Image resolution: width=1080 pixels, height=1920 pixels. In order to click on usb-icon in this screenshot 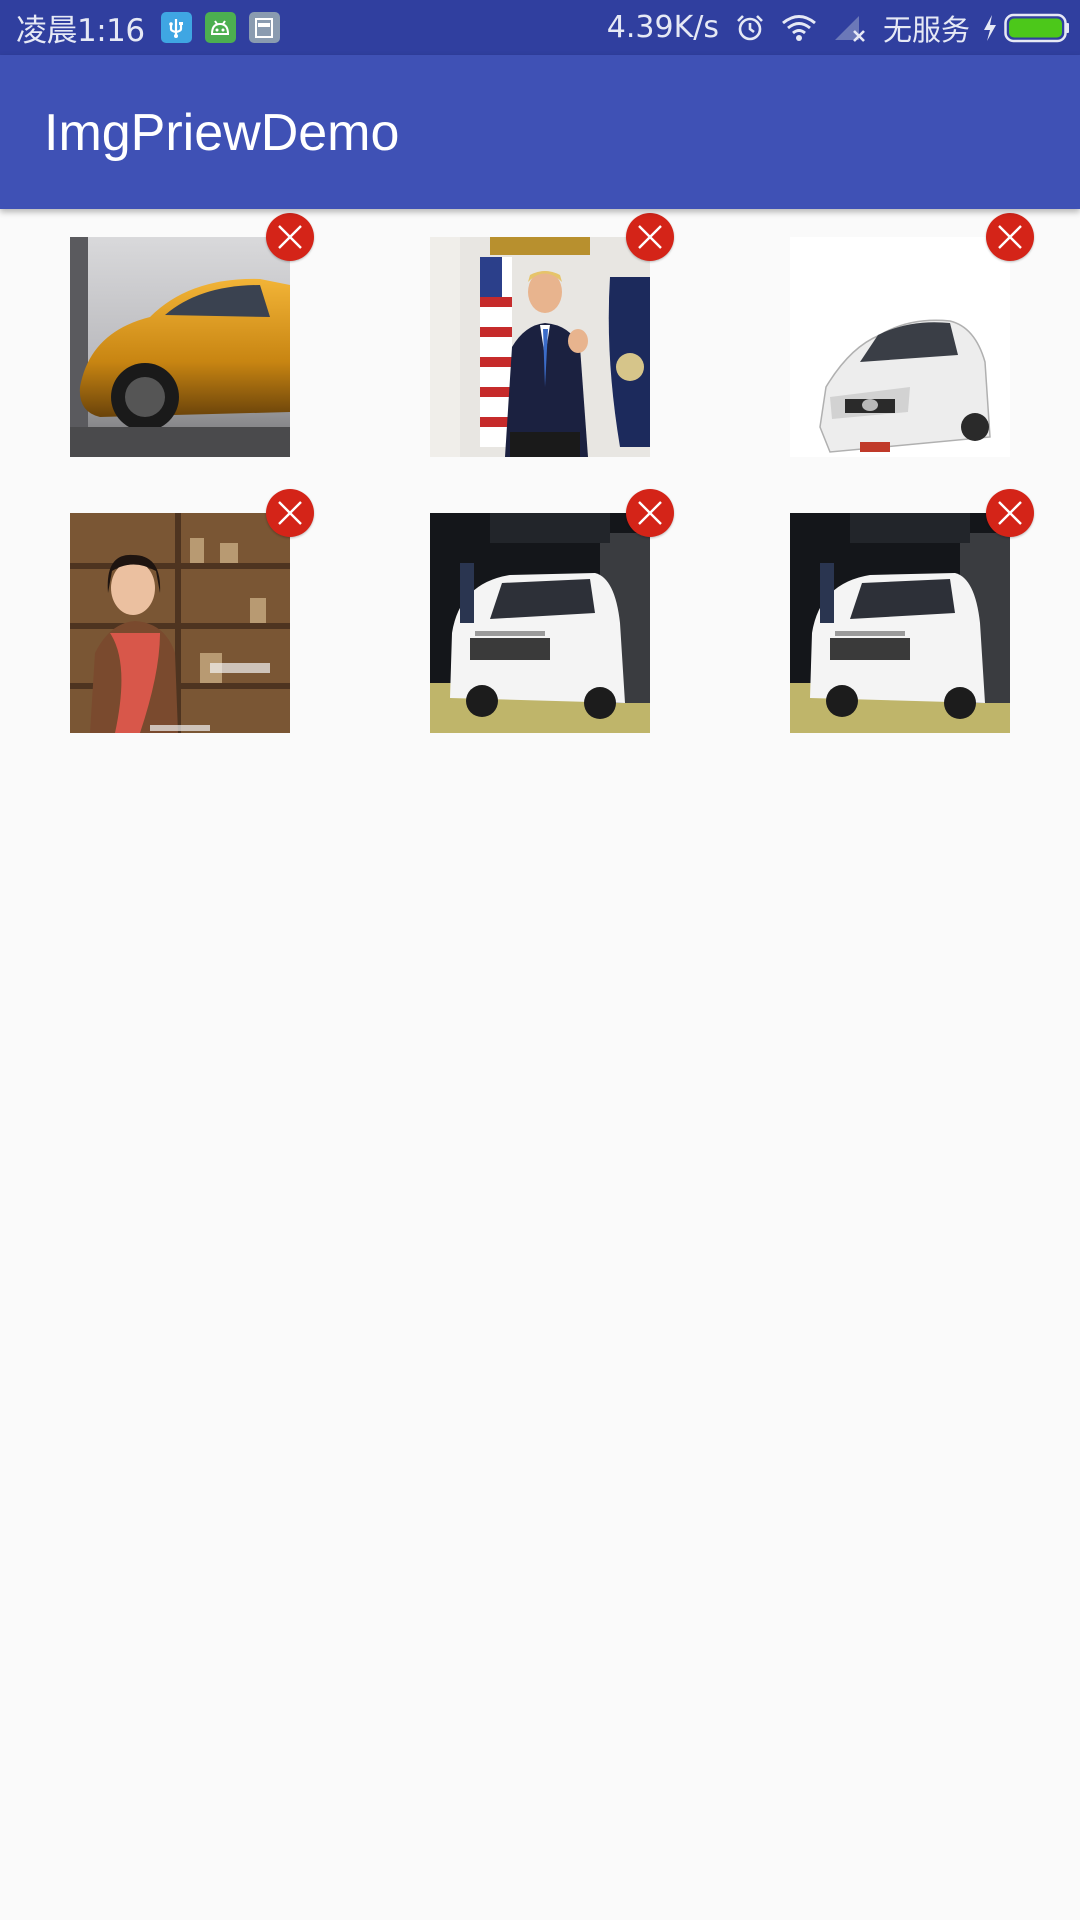, I will do `click(176, 27)`.